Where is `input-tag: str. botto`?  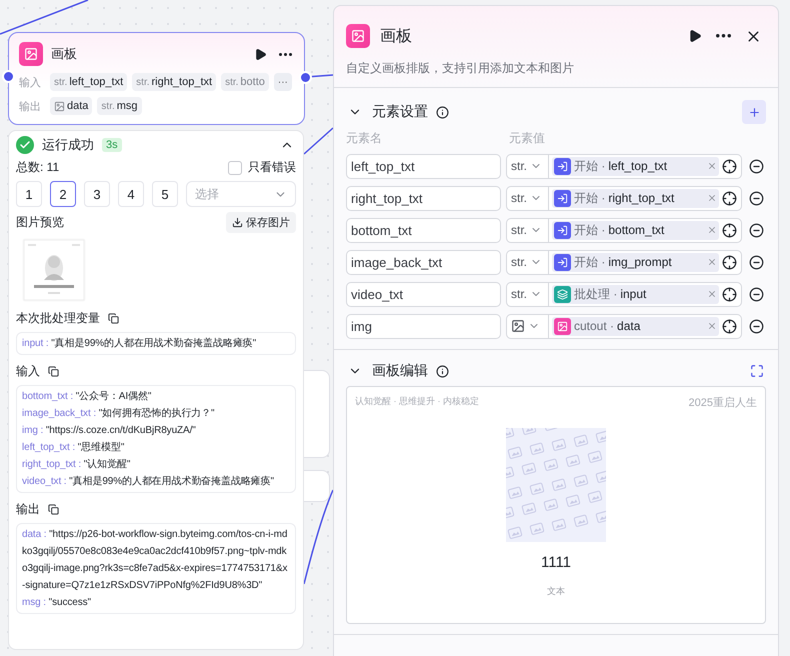
input-tag: str. botto is located at coordinates (245, 82).